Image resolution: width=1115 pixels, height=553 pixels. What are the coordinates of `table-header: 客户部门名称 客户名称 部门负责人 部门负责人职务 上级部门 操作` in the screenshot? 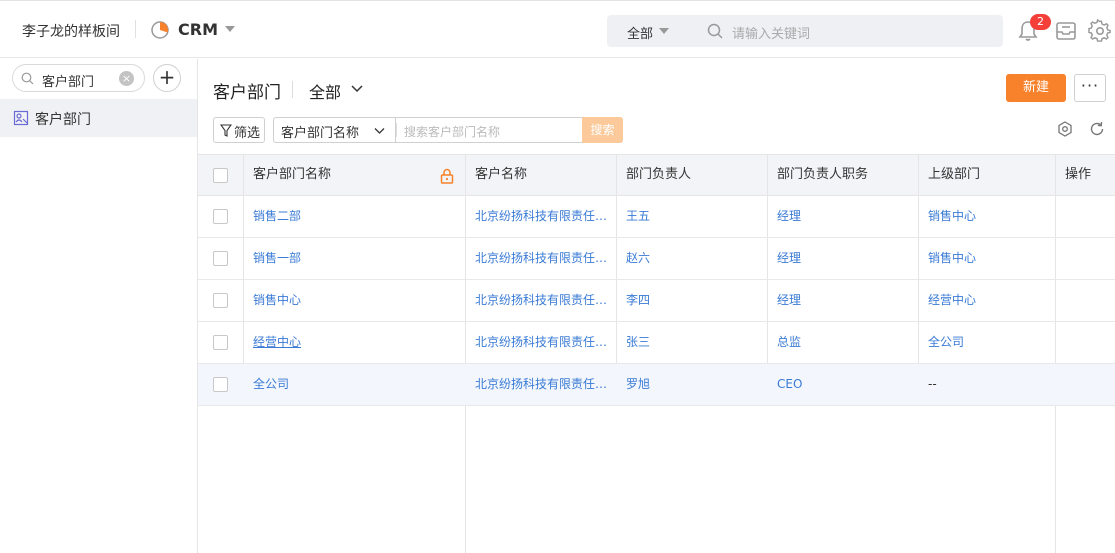 It's located at (656, 175).